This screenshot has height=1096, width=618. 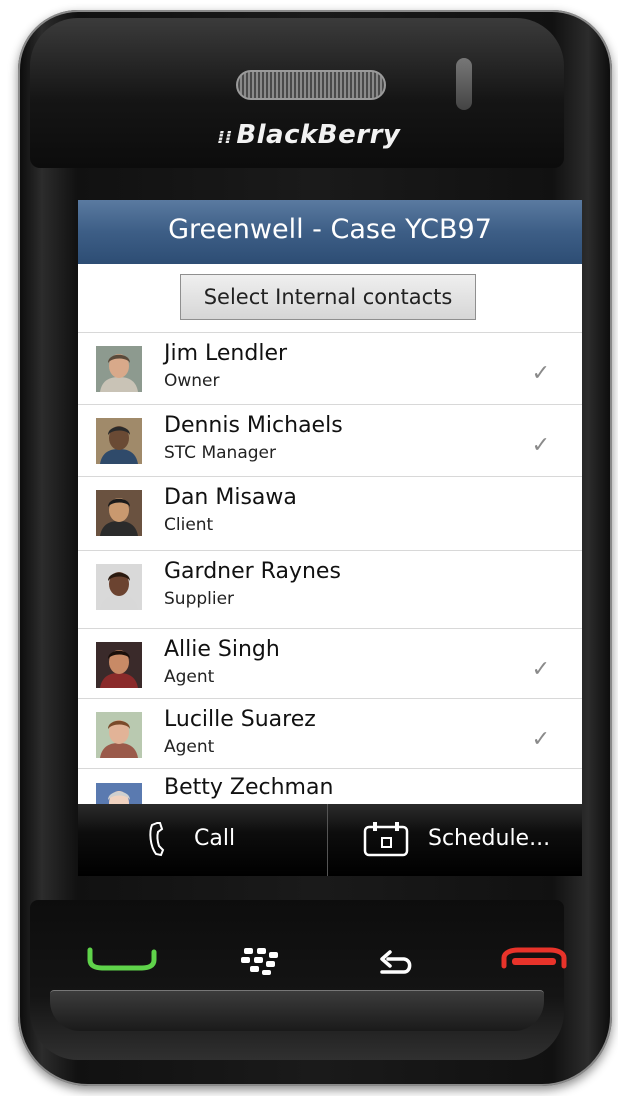 What do you see at coordinates (122, 959) in the screenshot?
I see `send-key-green-icon` at bounding box center [122, 959].